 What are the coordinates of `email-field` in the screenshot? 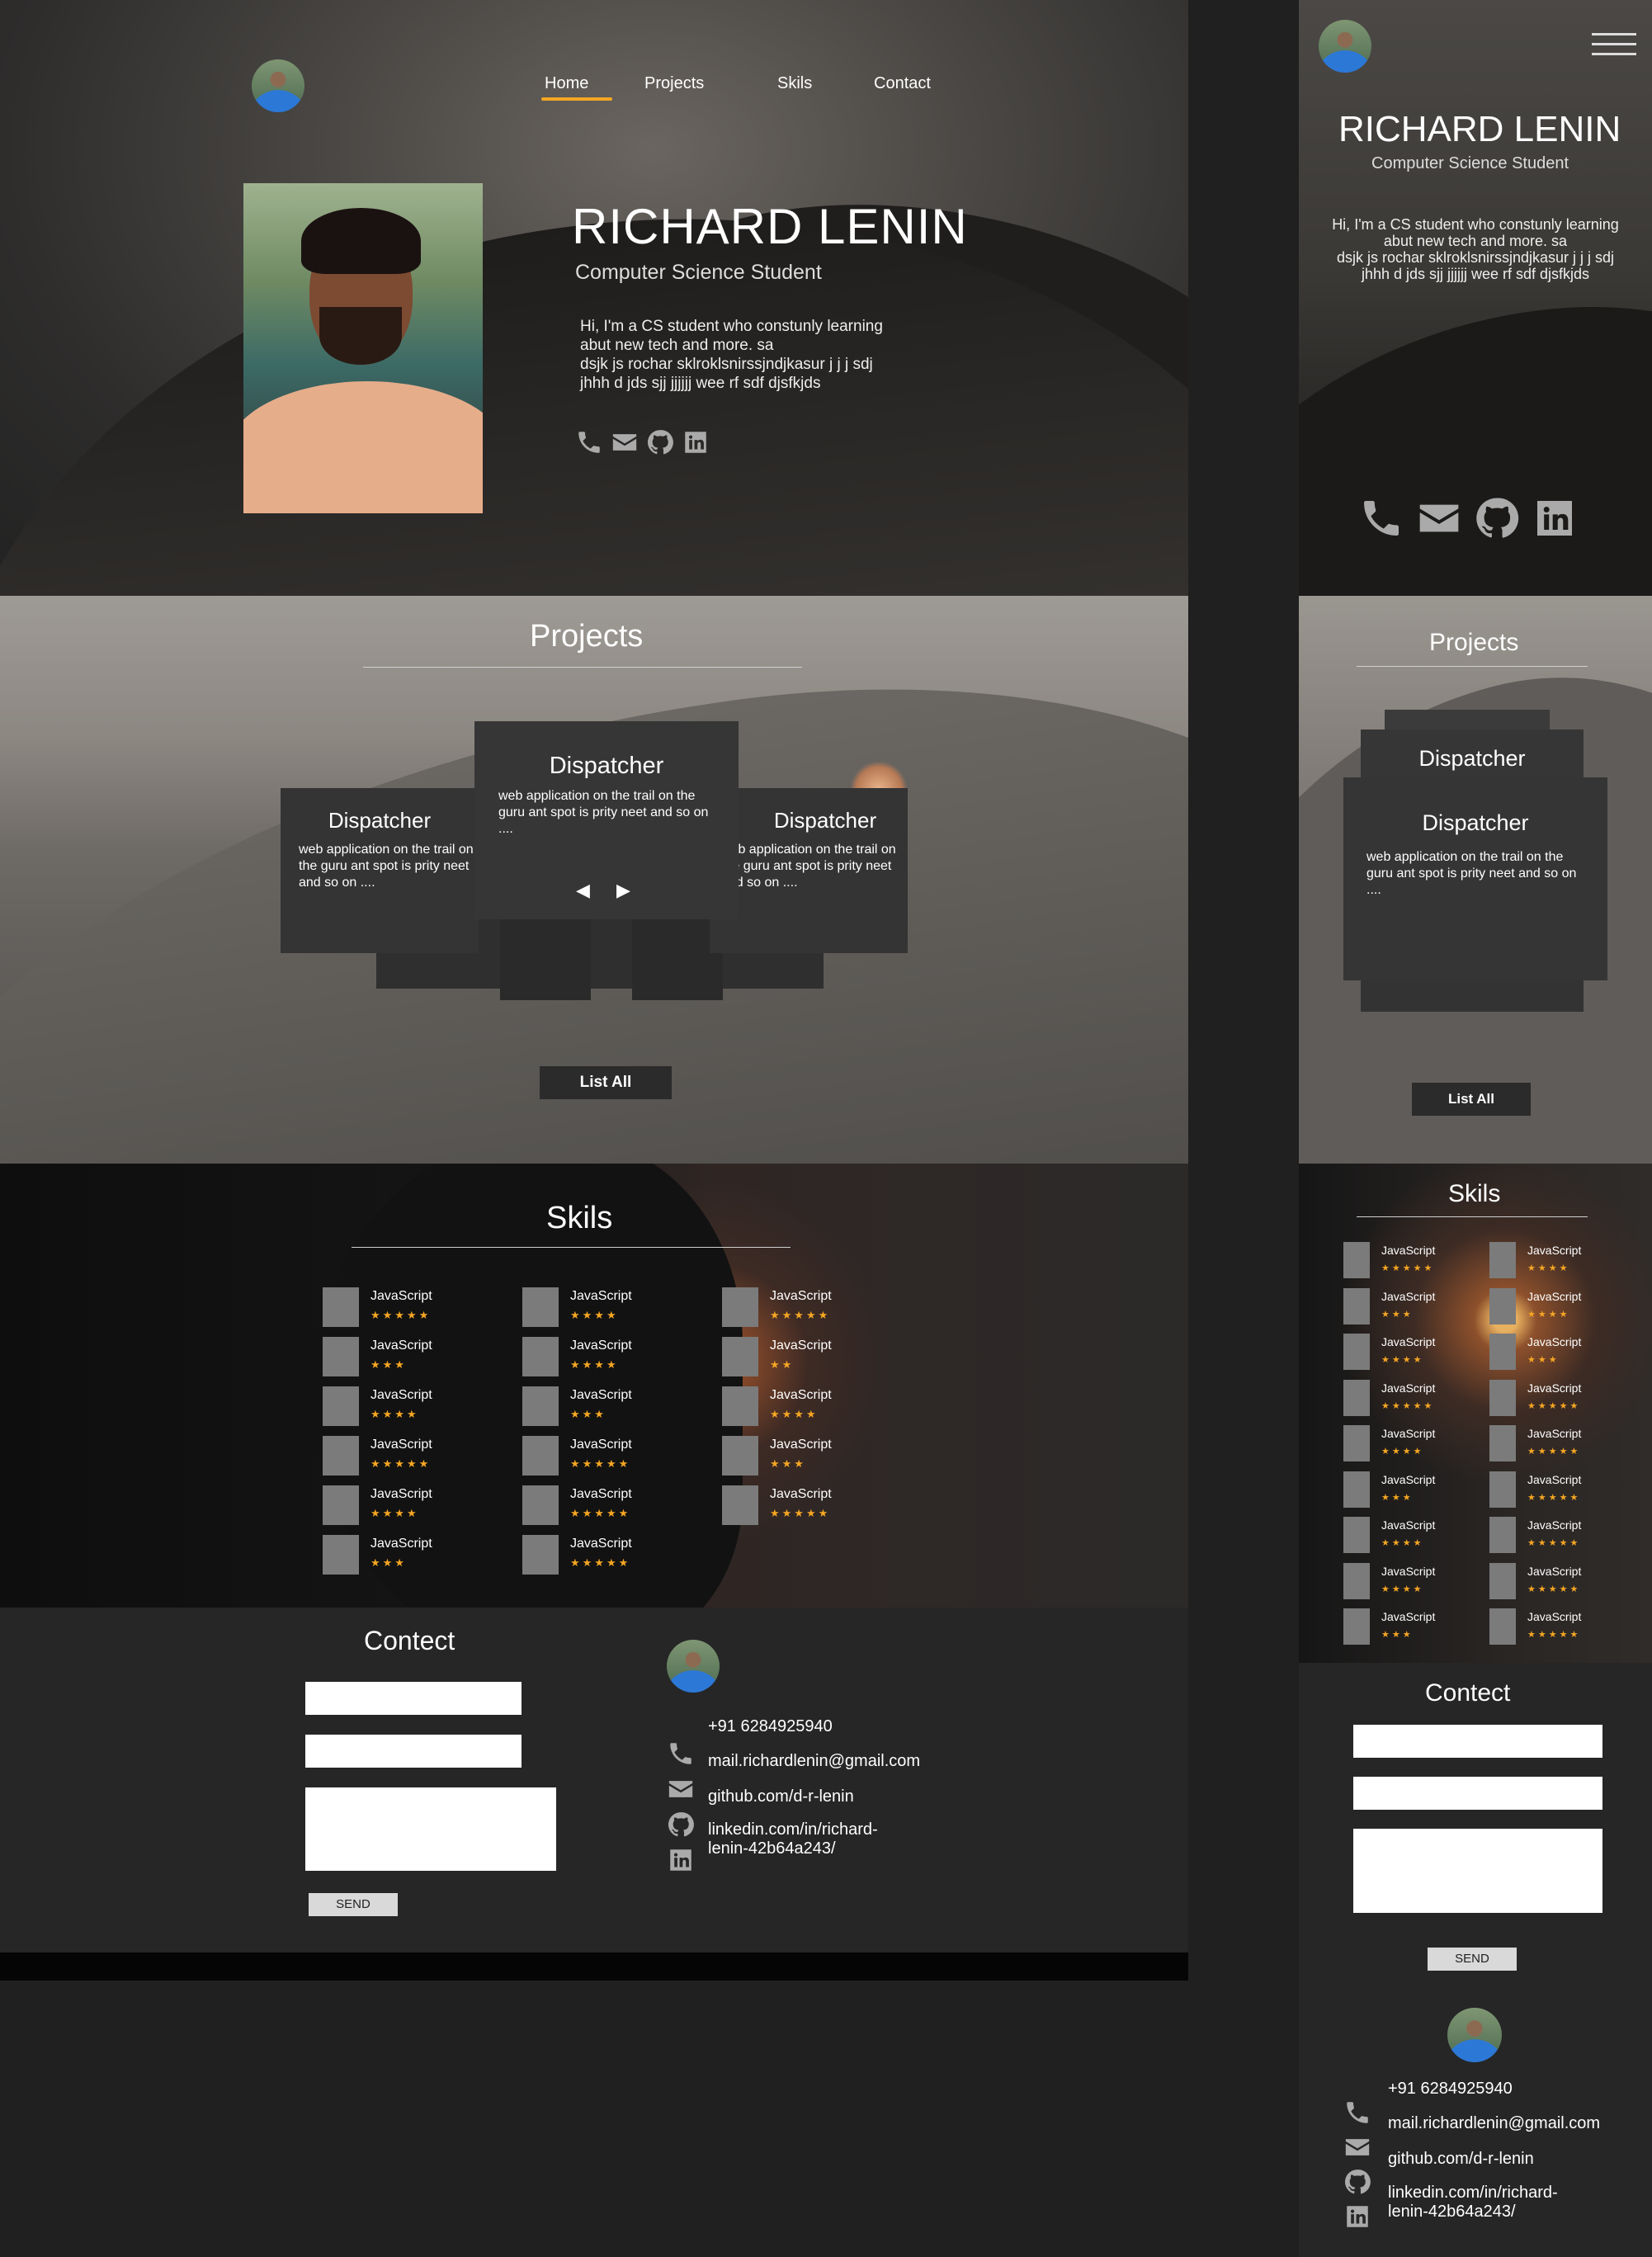 It's located at (414, 1751).